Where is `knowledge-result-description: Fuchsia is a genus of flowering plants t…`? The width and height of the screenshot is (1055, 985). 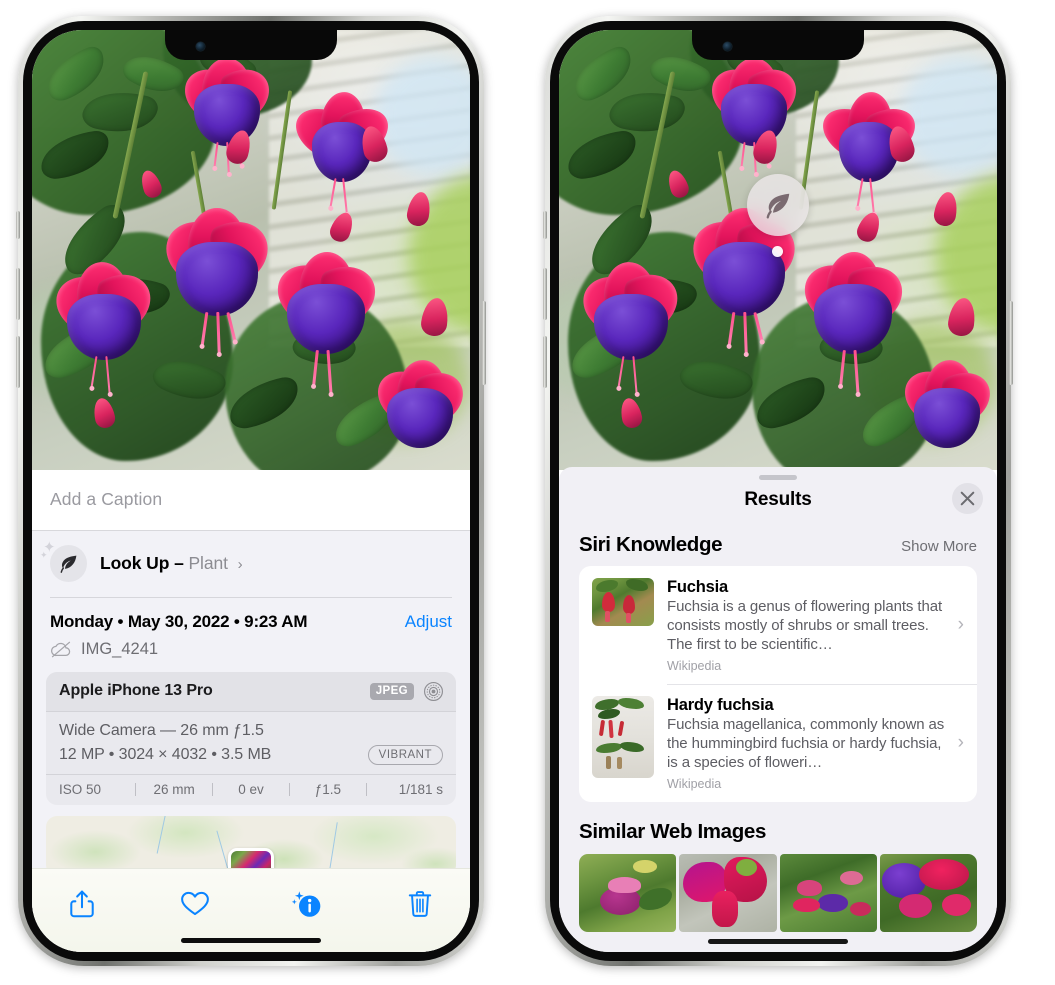 knowledge-result-description: Fuchsia is a genus of flowering plants t… is located at coordinates (805, 625).